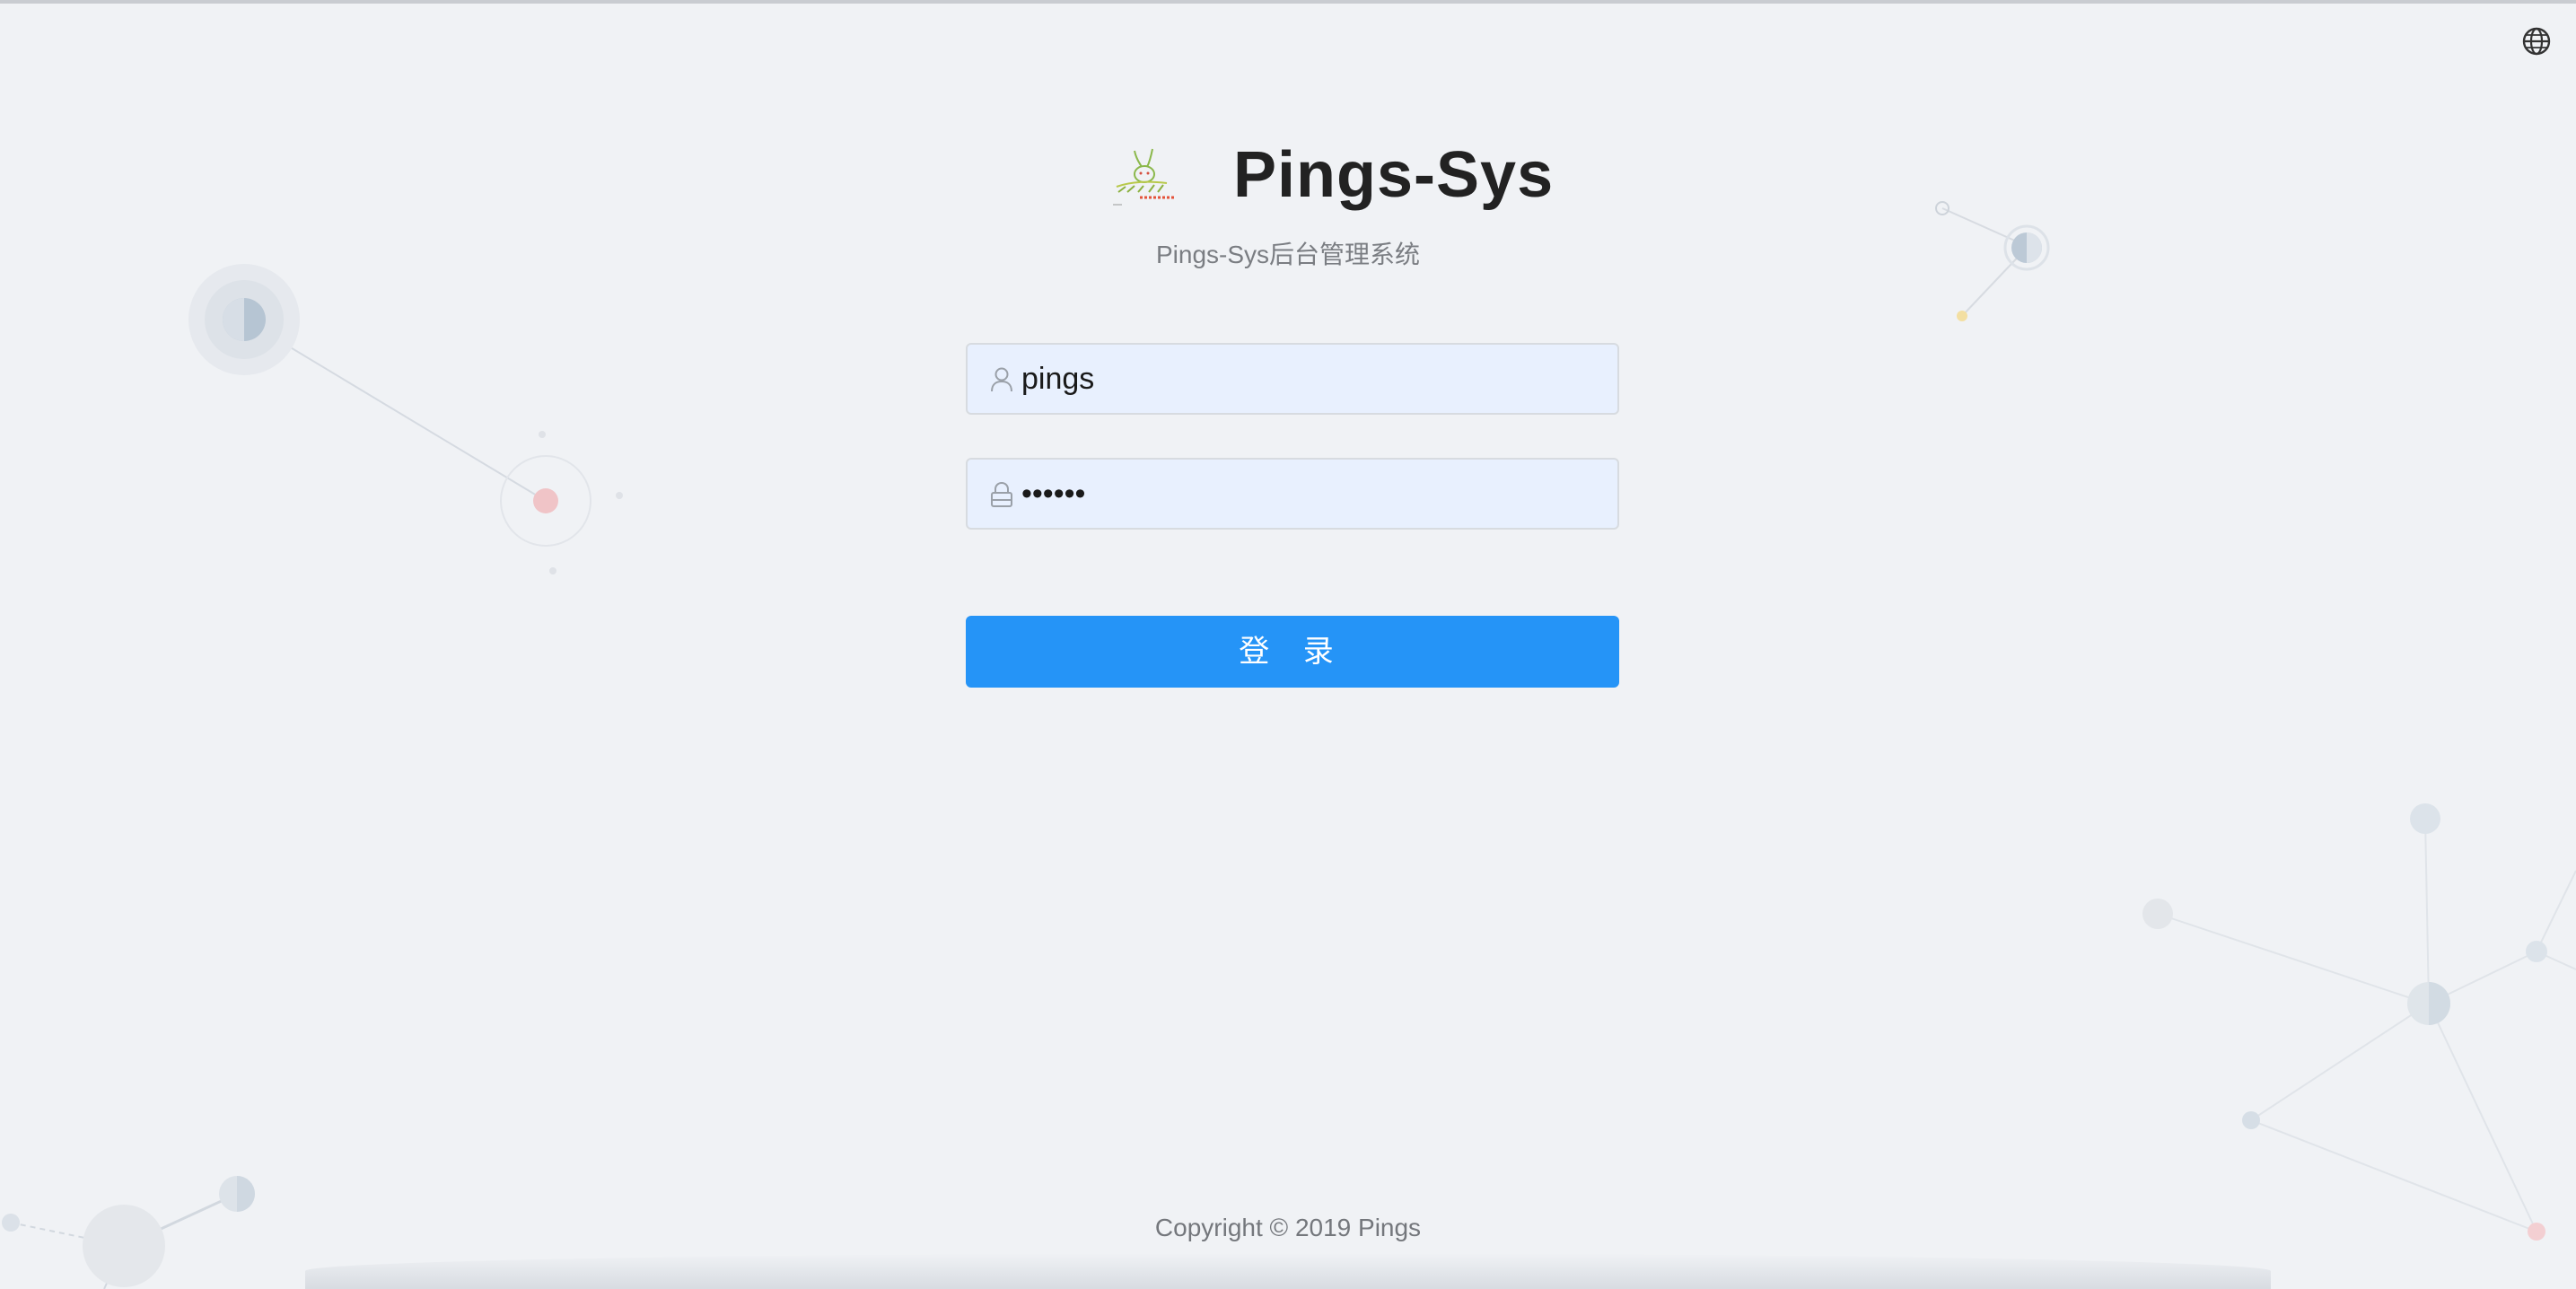 The image size is (2576, 1289). Describe the element at coordinates (1288, 1227) in the screenshot. I see `copyright-text: Copyright © 2019 Pings` at that location.